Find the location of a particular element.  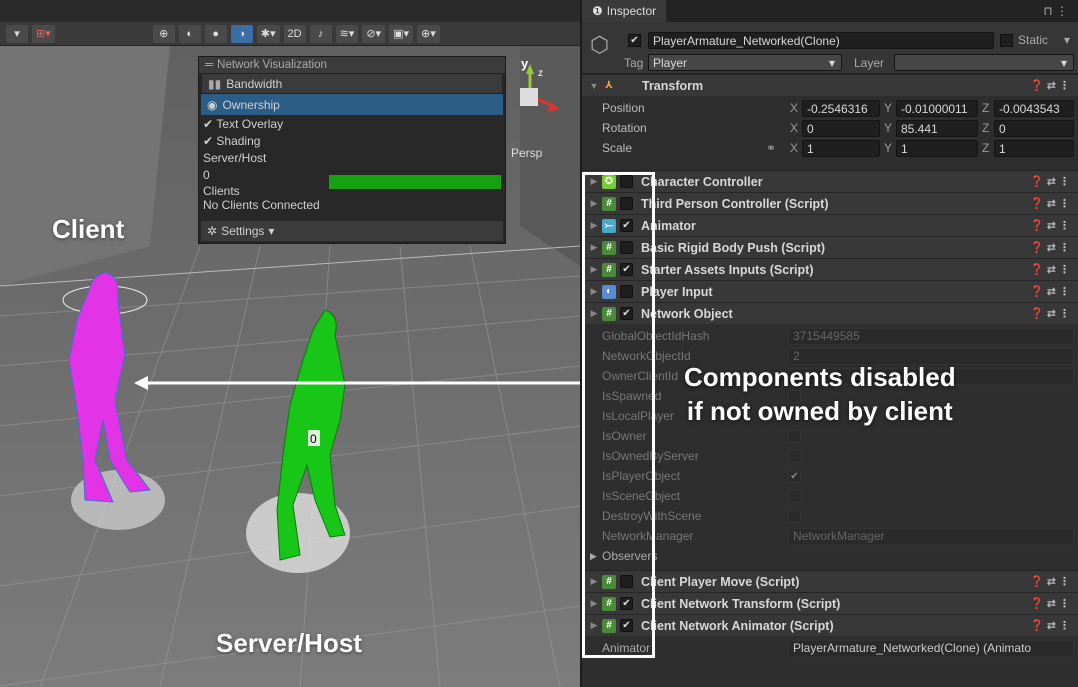

tab-inspector: ❶ Inspector is located at coordinates (624, 11).